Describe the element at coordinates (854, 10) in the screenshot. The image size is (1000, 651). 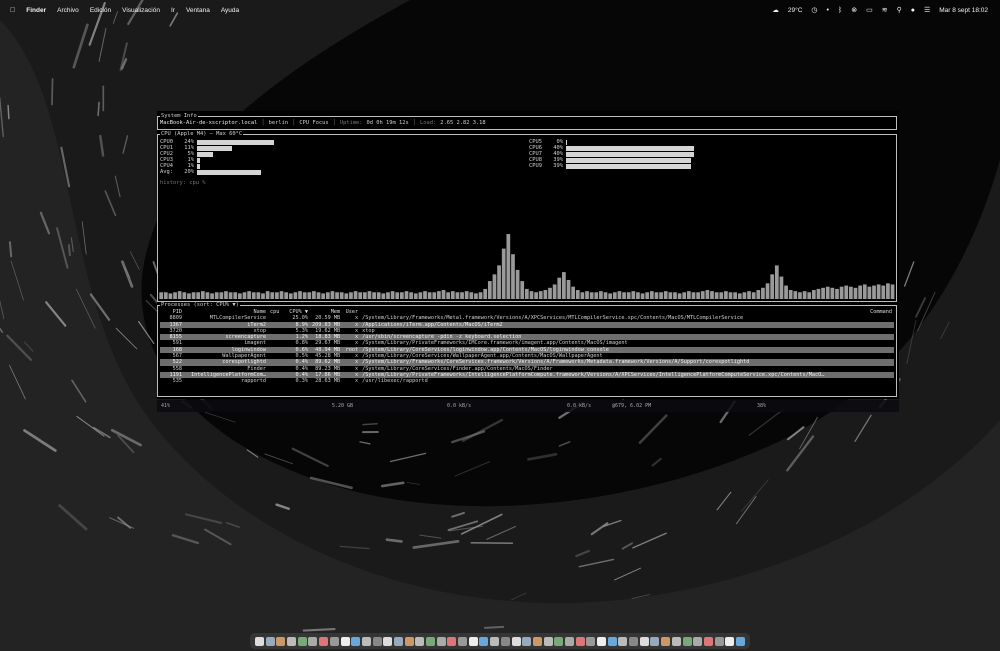
I see `link-icon: ⊗` at that location.